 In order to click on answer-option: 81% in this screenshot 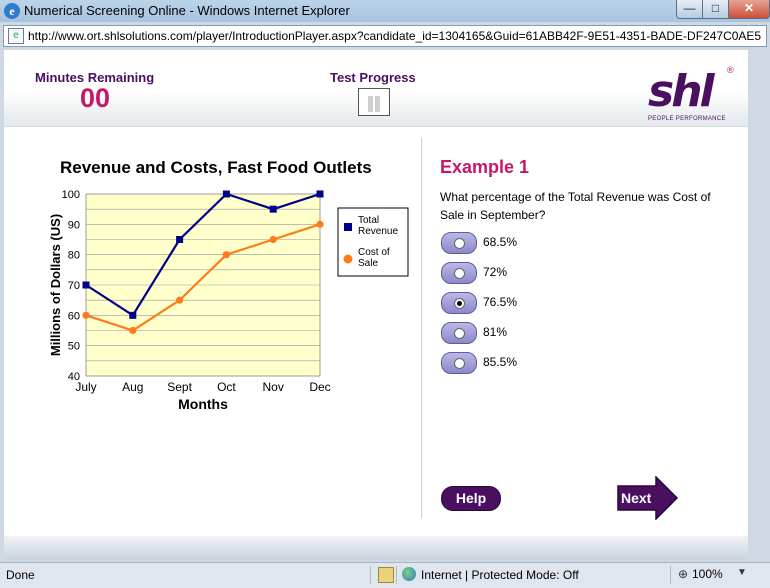, I will do `click(541, 333)`.